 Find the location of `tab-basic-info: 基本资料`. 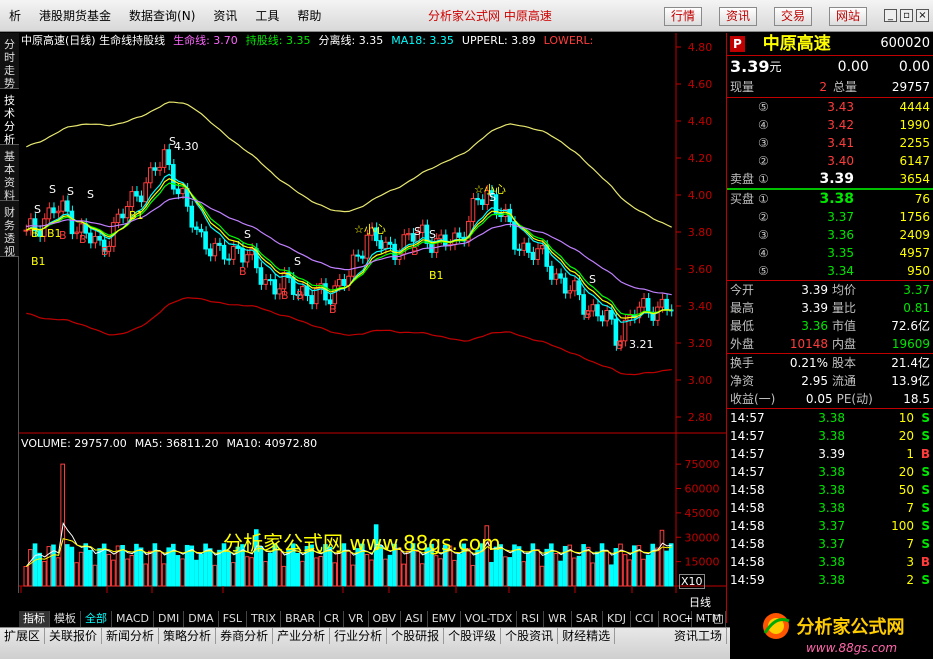

tab-basic-info: 基本资料 is located at coordinates (9, 173).